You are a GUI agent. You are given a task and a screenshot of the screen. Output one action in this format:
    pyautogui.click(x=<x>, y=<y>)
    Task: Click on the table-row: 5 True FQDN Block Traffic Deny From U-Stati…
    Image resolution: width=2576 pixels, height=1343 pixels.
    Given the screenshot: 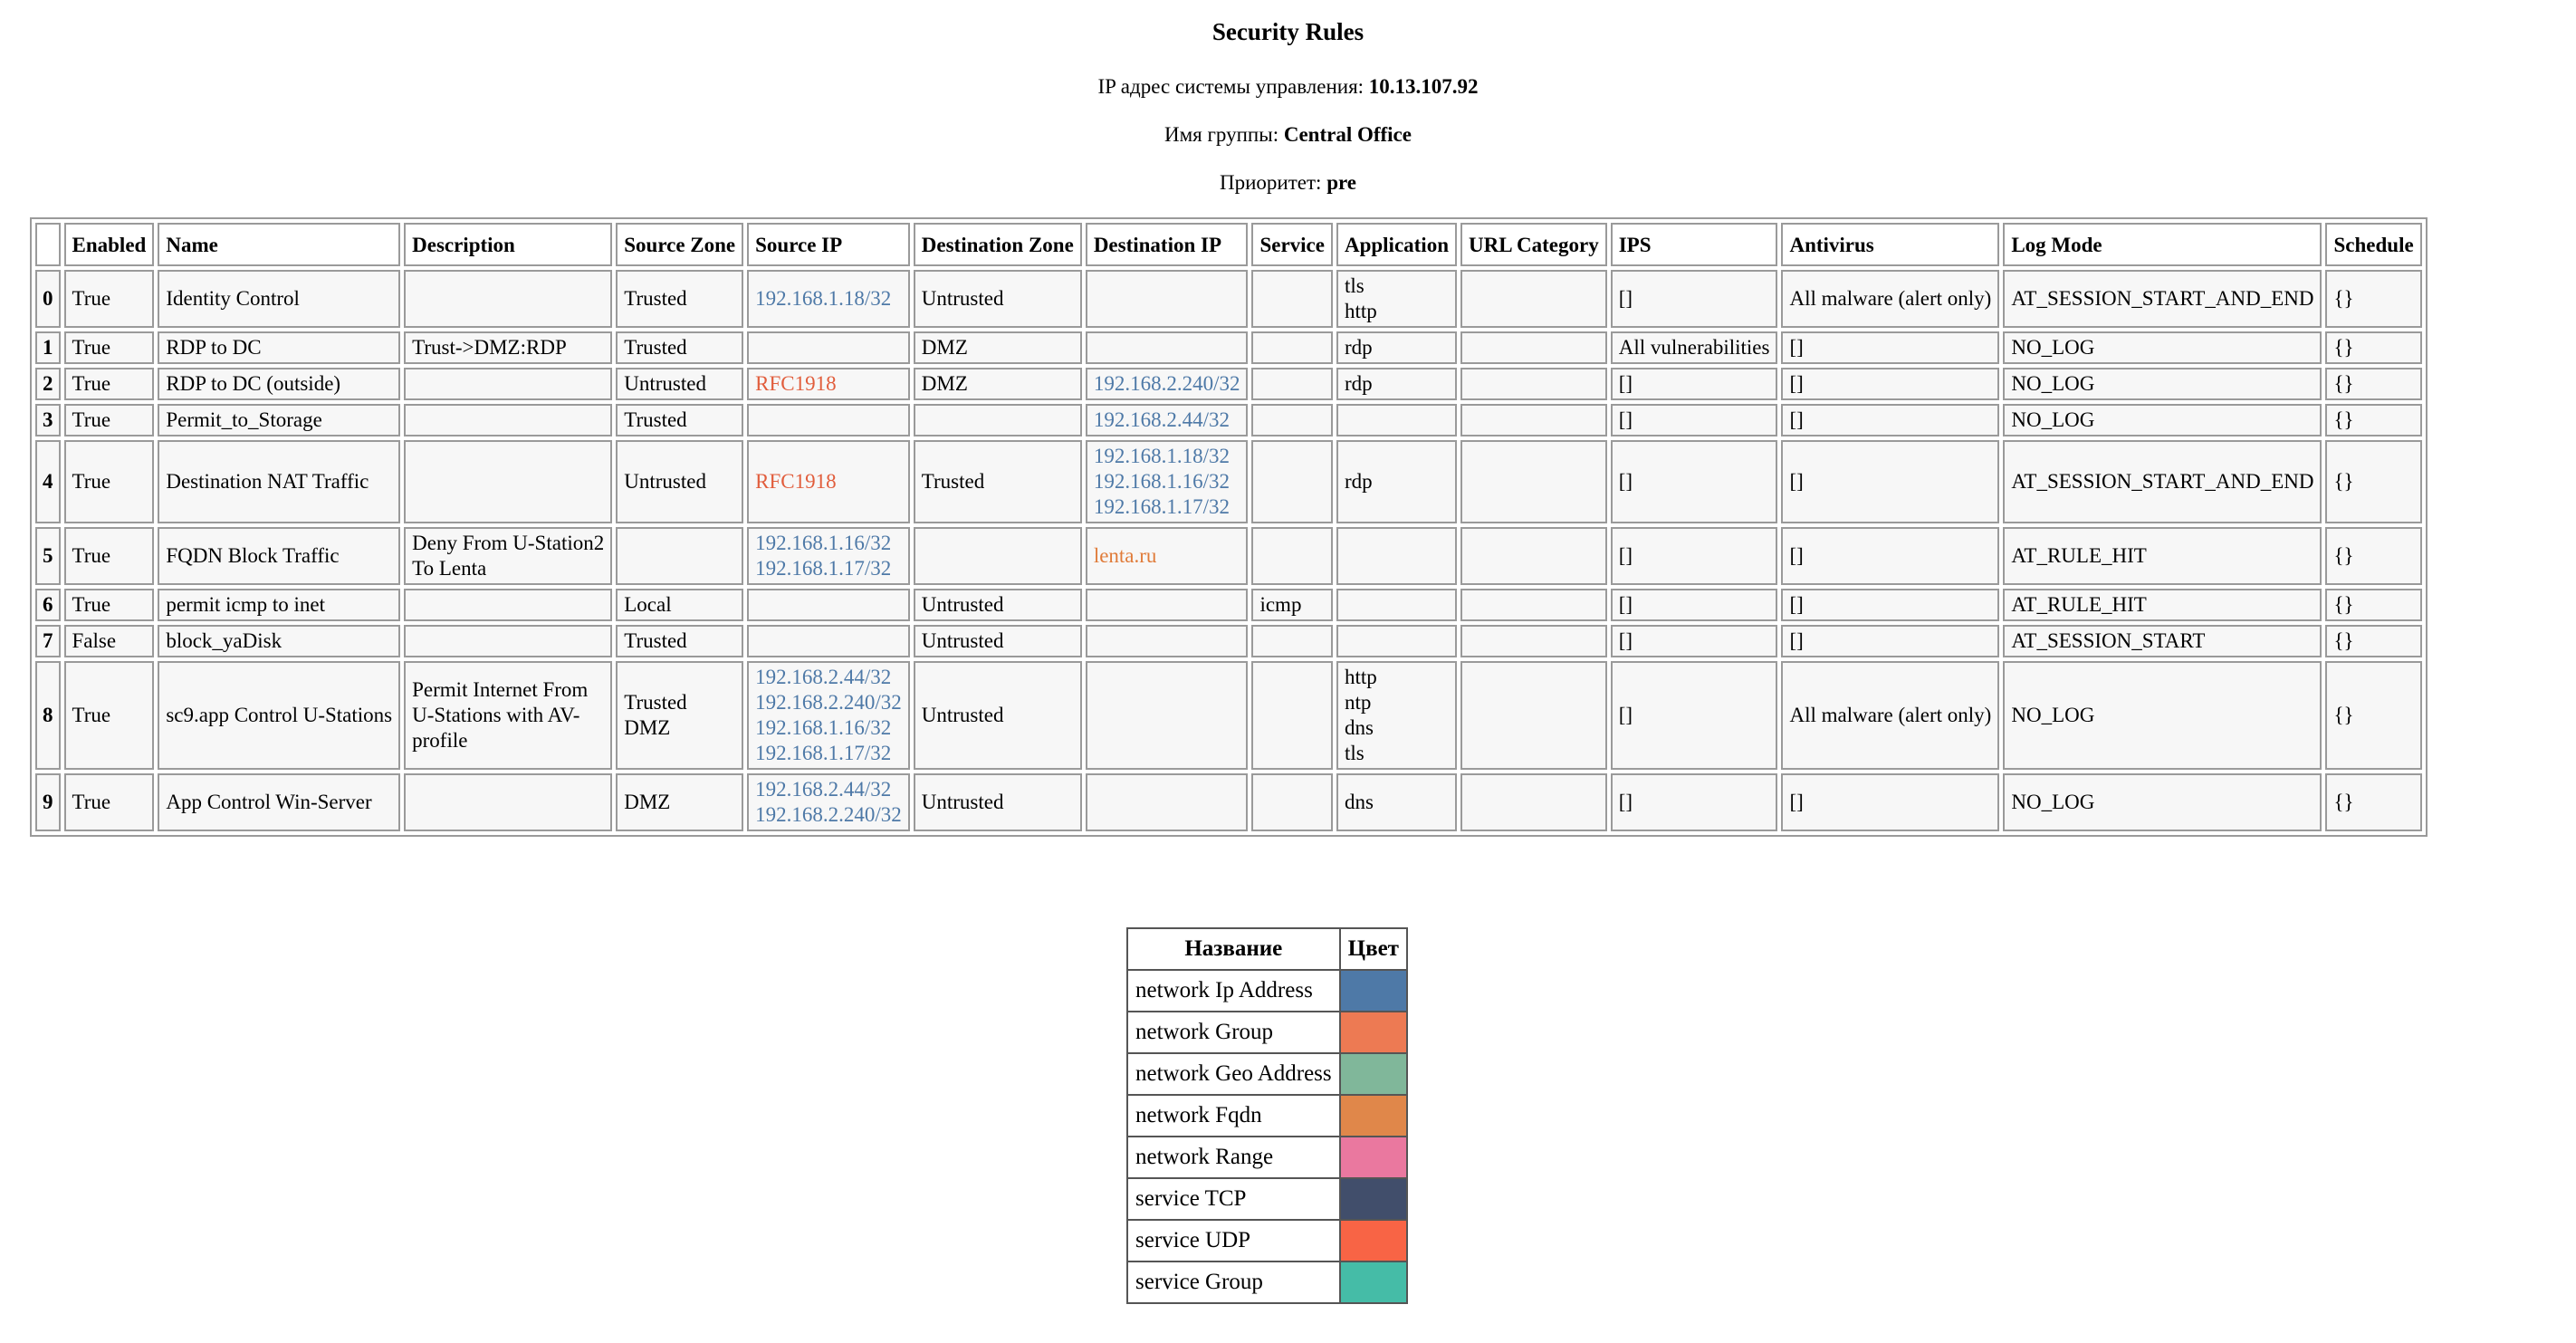 What is the action you would take?
    pyautogui.click(x=1228, y=556)
    